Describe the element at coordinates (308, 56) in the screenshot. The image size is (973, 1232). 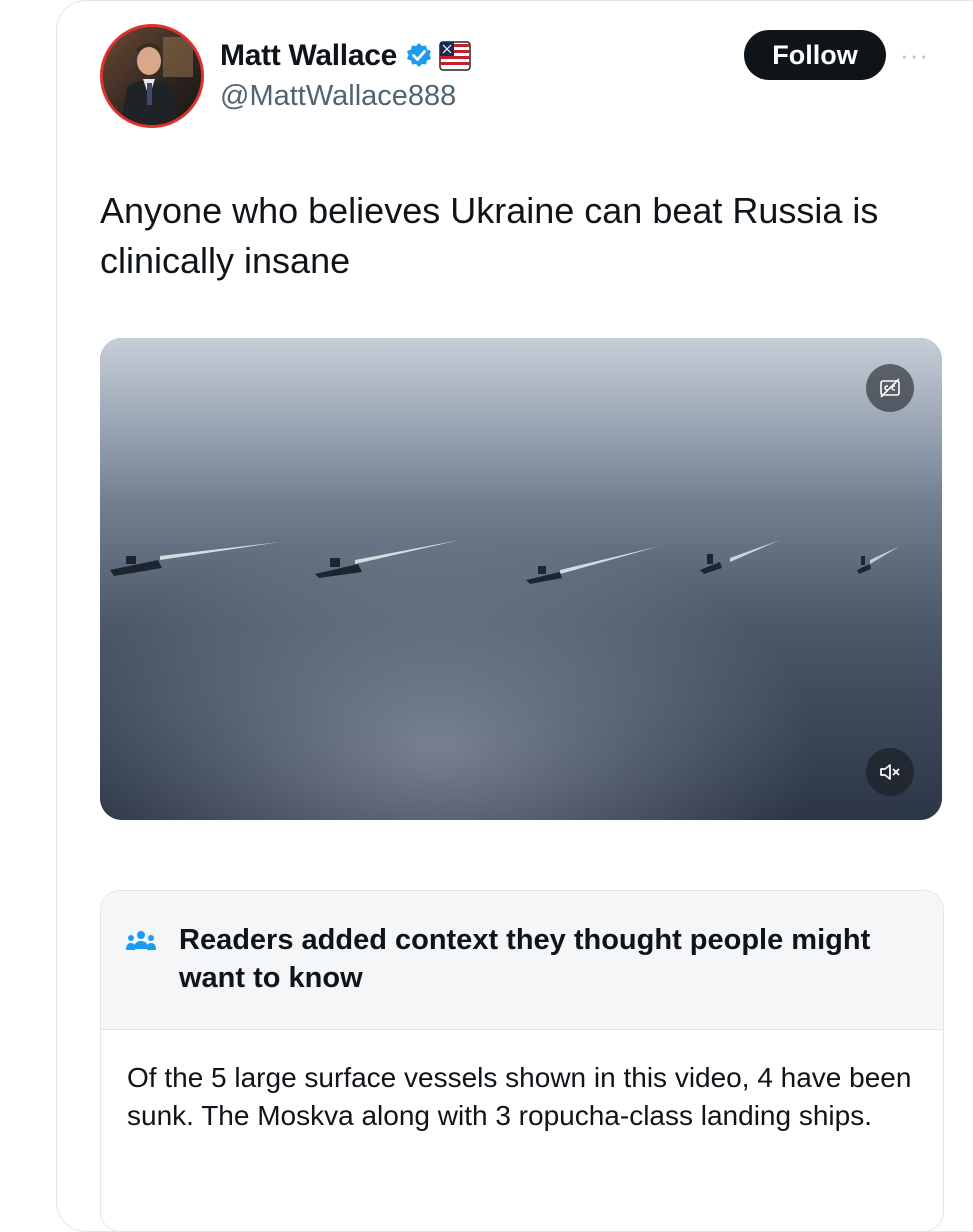
I see `display-name: Matt Wallace` at that location.